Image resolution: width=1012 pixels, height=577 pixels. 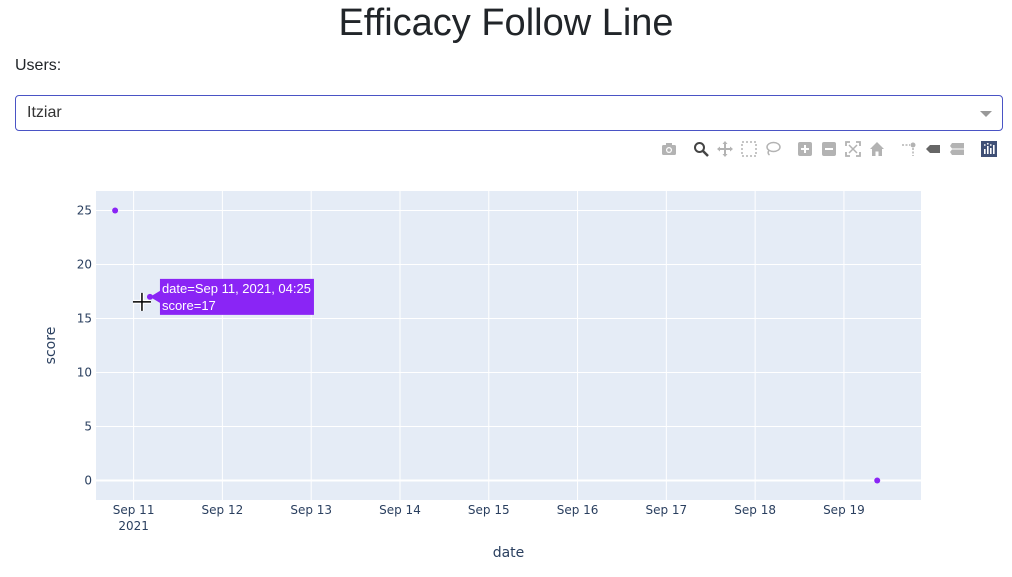 I want to click on hover-score-label: score=17, so click(x=189, y=305).